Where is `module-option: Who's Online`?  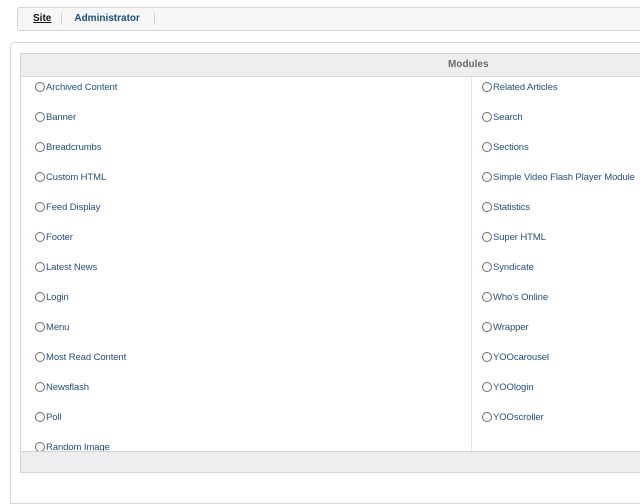 module-option: Who's Online is located at coordinates (515, 297).